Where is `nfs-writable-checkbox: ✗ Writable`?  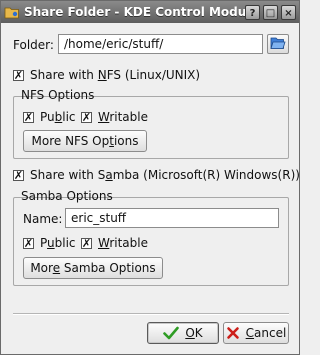
nfs-writable-checkbox: ✗ Writable is located at coordinates (114, 117).